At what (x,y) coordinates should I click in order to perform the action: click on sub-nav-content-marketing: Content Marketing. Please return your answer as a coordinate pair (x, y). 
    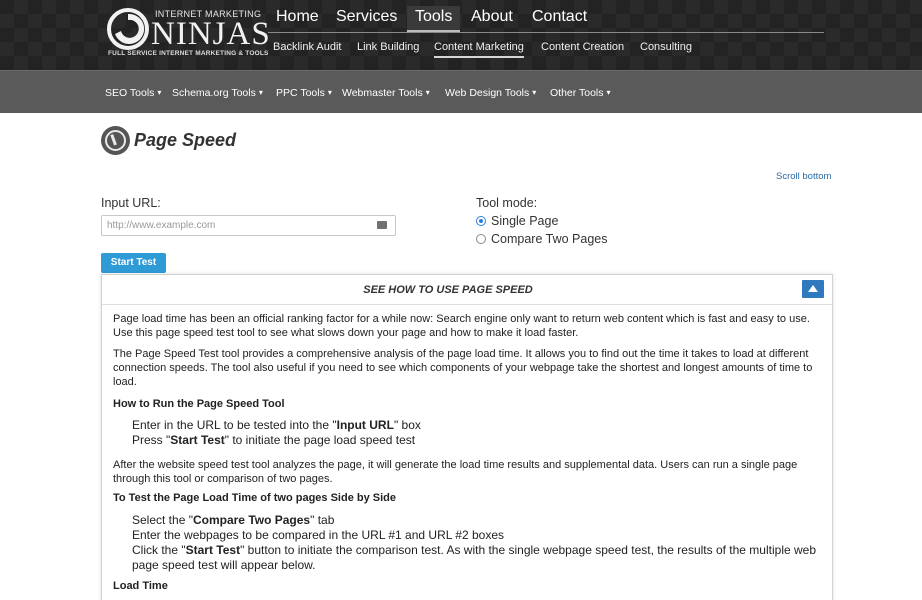
    Looking at the image, I should click on (479, 49).